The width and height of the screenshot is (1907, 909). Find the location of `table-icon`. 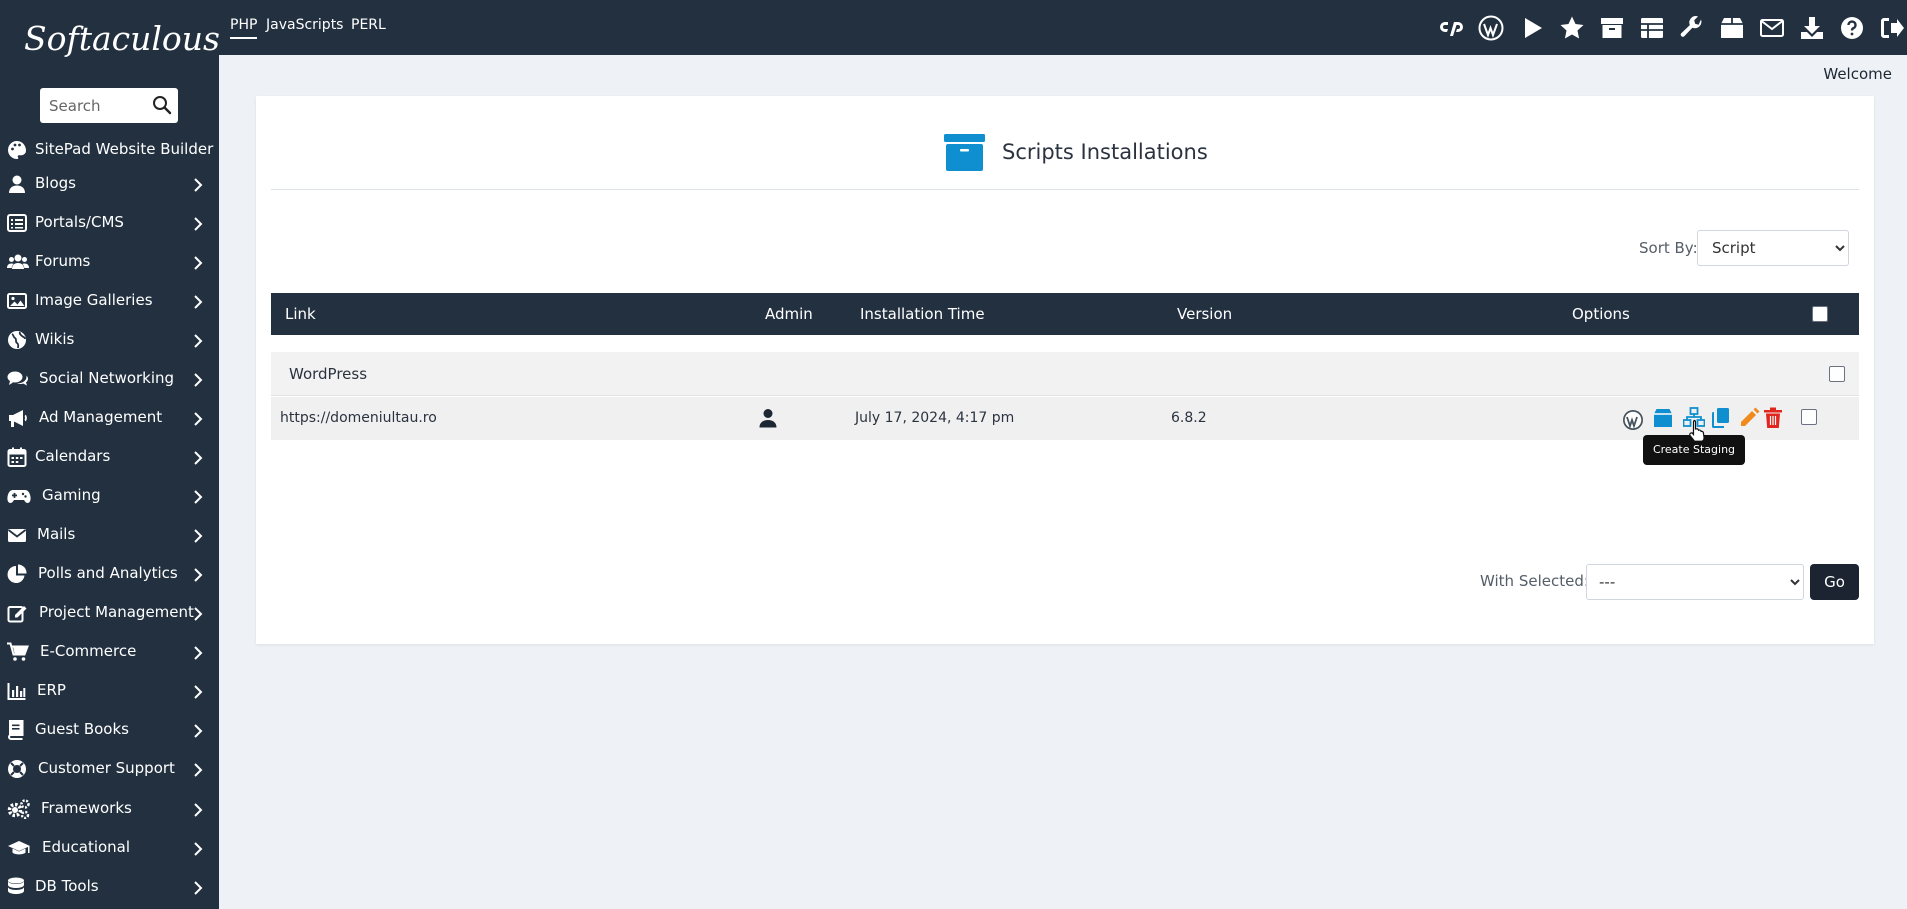

table-icon is located at coordinates (1652, 28).